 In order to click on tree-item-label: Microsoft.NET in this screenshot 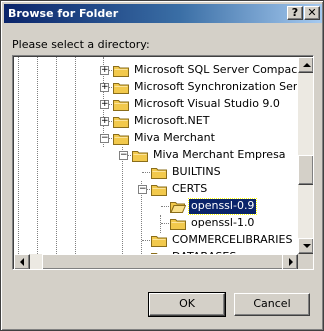, I will do `click(172, 120)`.